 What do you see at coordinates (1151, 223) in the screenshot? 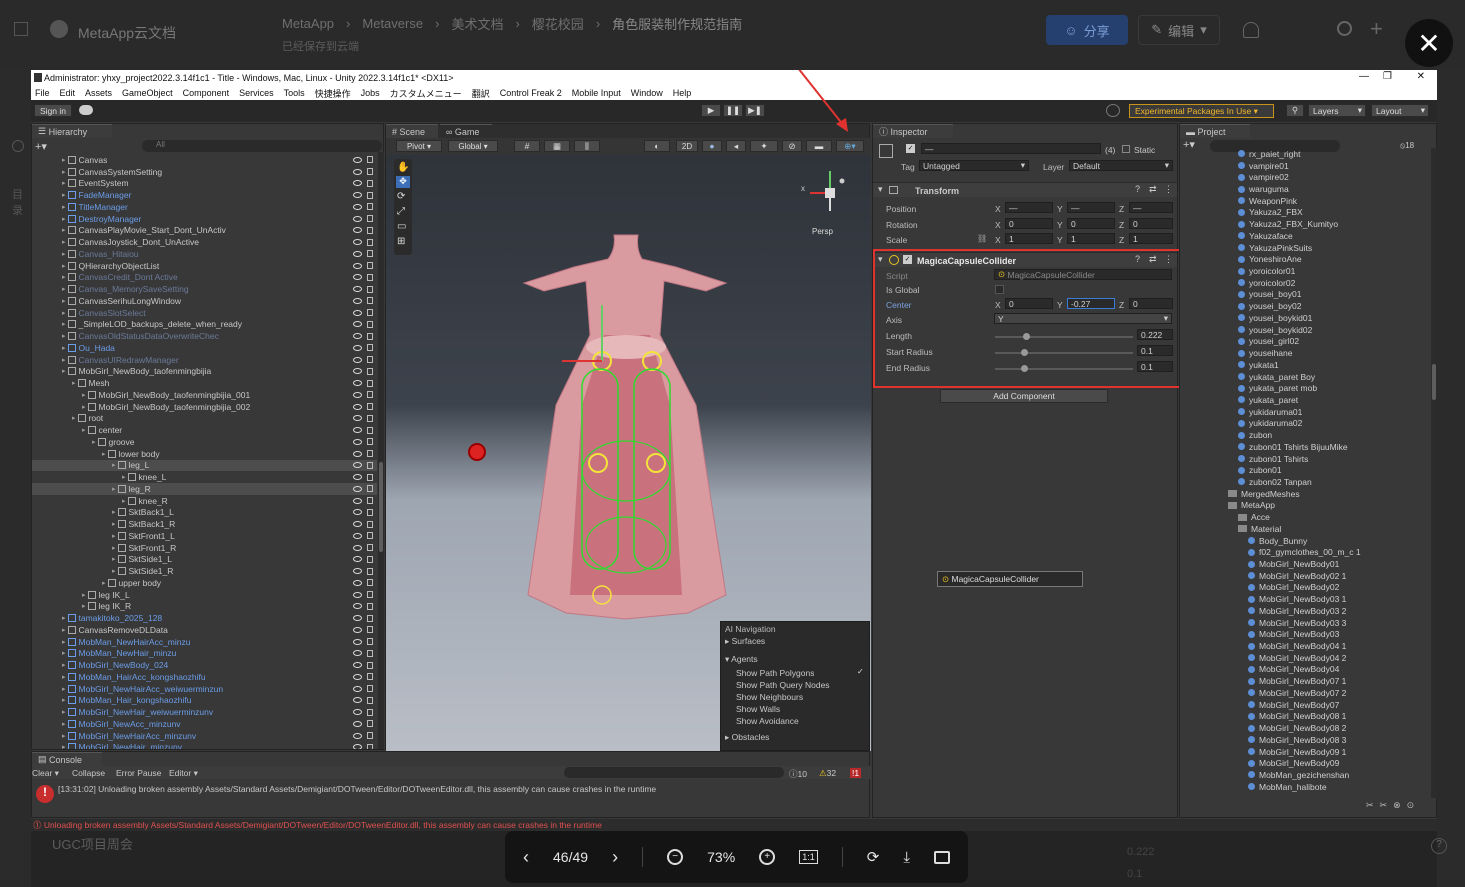
I see `rot-z-field: 0` at bounding box center [1151, 223].